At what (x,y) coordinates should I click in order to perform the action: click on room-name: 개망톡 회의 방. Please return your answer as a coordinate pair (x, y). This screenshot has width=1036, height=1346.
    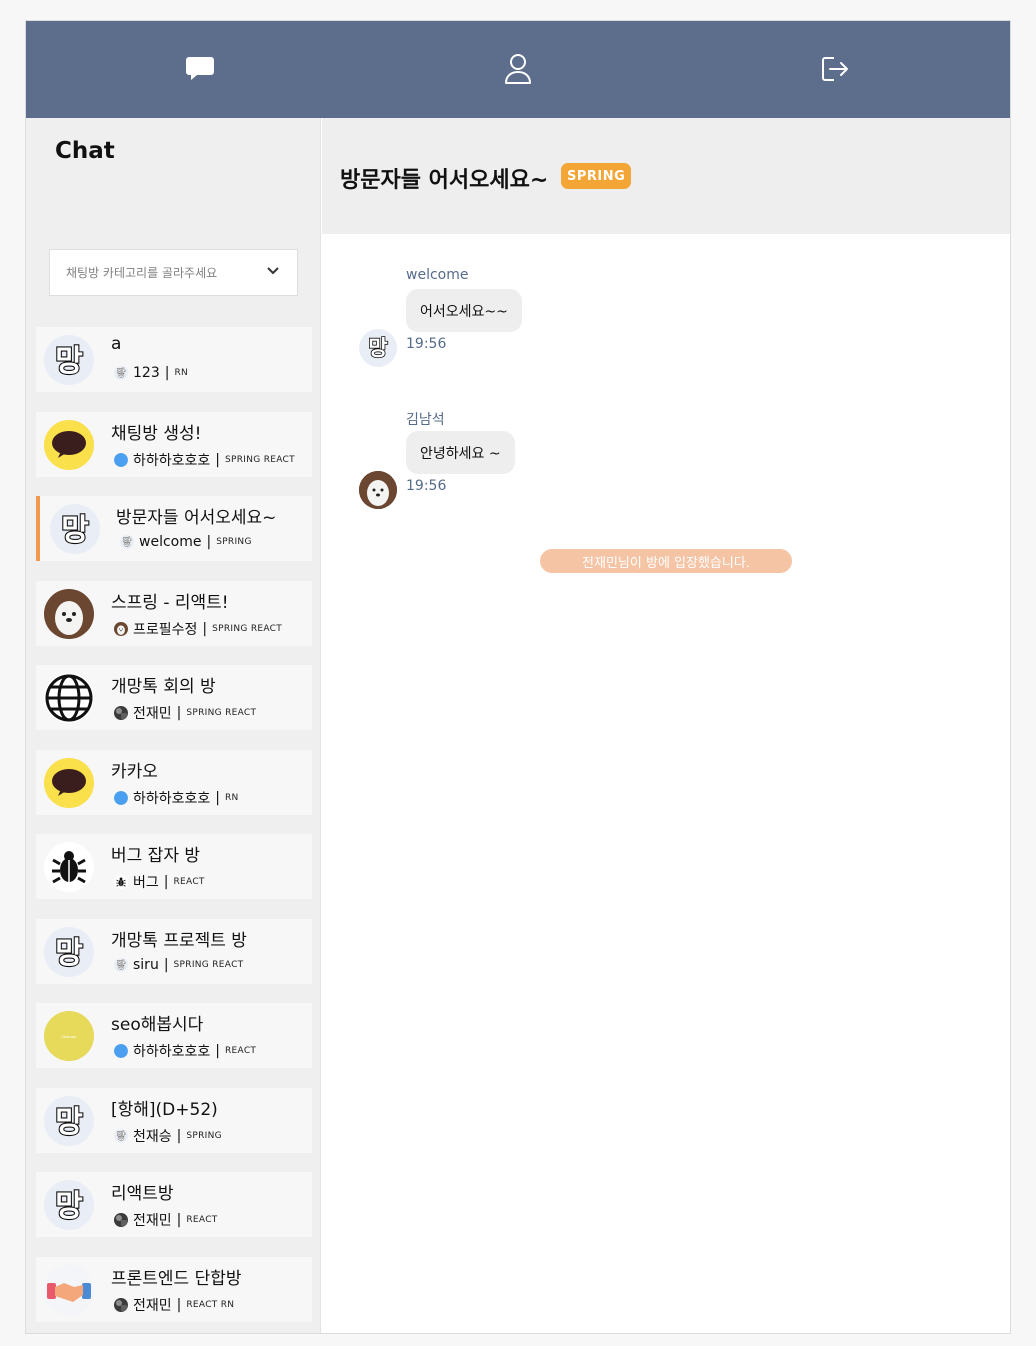
    Looking at the image, I should click on (163, 687).